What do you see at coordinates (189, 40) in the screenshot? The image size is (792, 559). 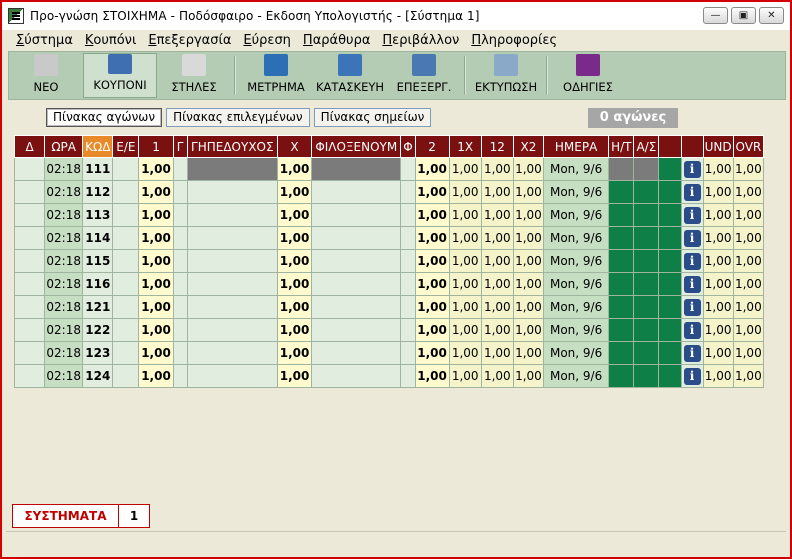 I see `menu-item-2: Επεξεργασία` at bounding box center [189, 40].